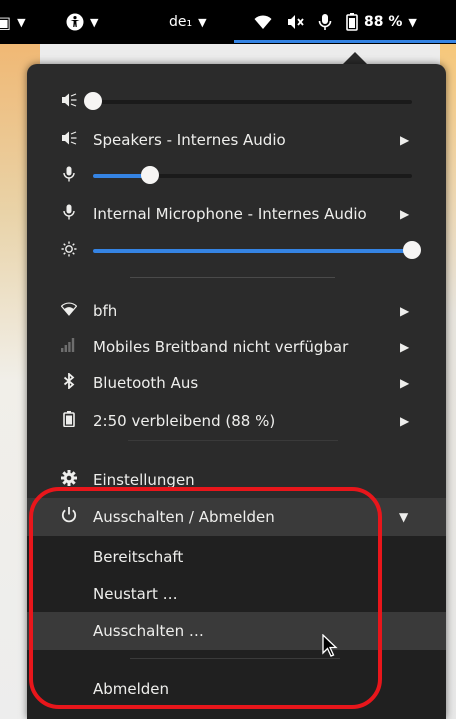 The image size is (456, 719). Describe the element at coordinates (412, 250) in the screenshot. I see `brightness-knob` at that location.